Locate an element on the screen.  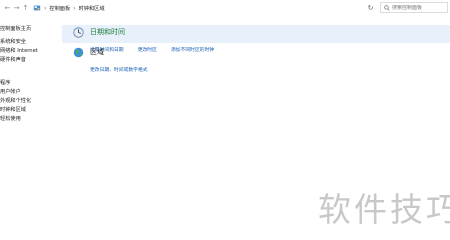
sidebar-item-home: 控制面板主页 is located at coordinates (15, 28).